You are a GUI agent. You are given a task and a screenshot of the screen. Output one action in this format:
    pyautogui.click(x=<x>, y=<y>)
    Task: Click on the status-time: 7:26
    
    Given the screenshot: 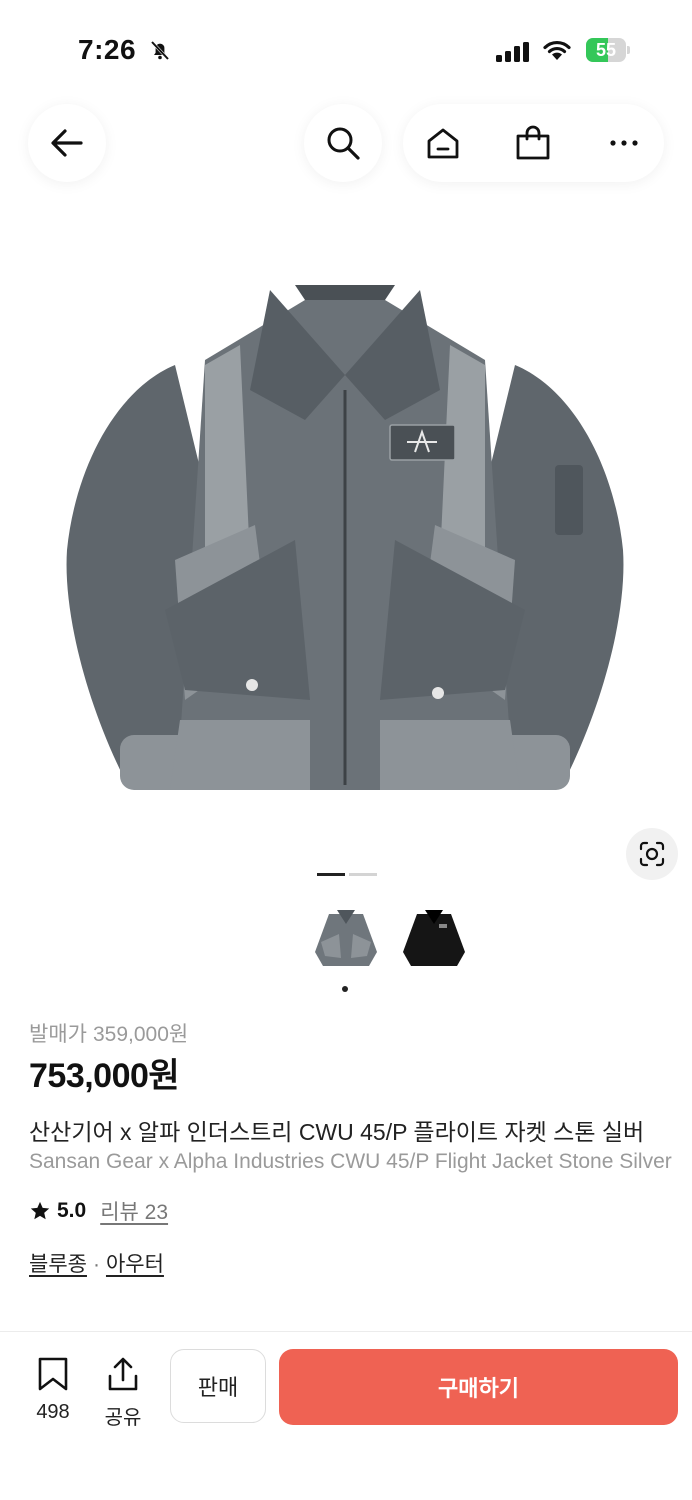 What is the action you would take?
    pyautogui.click(x=107, y=49)
    